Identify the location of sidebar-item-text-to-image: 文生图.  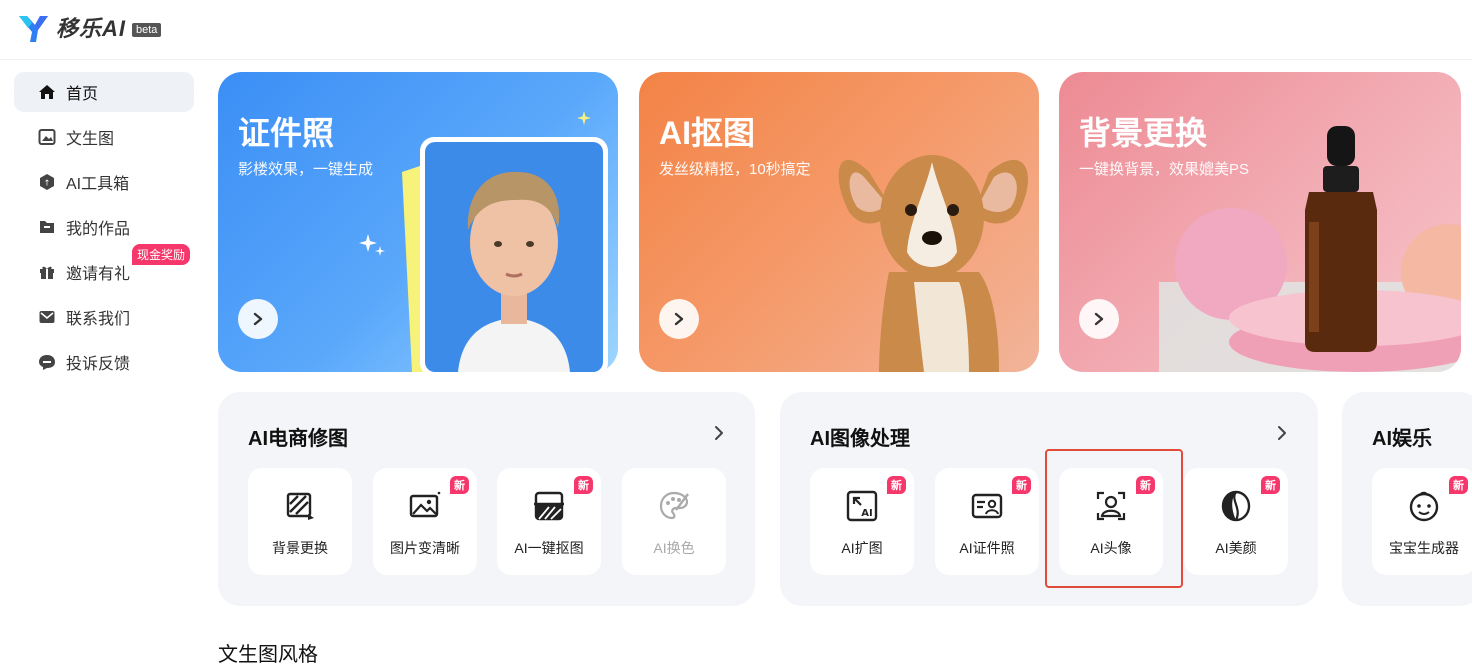
(104, 137).